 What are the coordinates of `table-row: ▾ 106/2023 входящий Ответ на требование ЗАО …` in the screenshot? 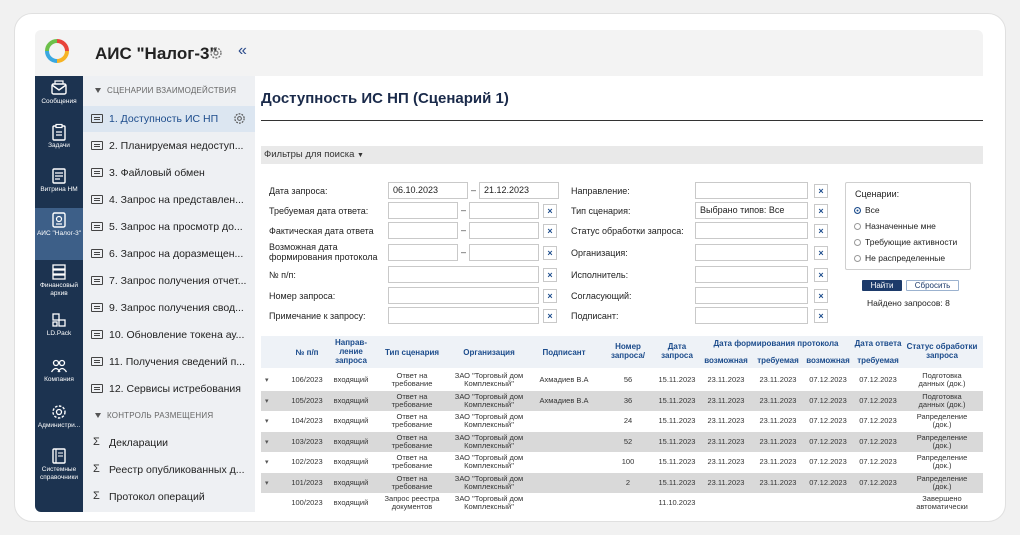 It's located at (622, 380).